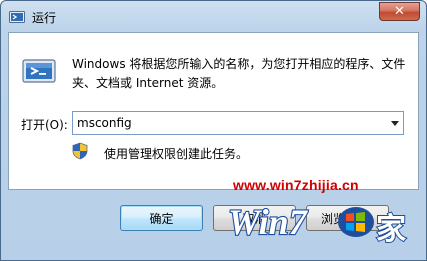 Image resolution: width=427 pixels, height=261 pixels. What do you see at coordinates (395, 123) in the screenshot?
I see `dropdown-arrow-icon` at bounding box center [395, 123].